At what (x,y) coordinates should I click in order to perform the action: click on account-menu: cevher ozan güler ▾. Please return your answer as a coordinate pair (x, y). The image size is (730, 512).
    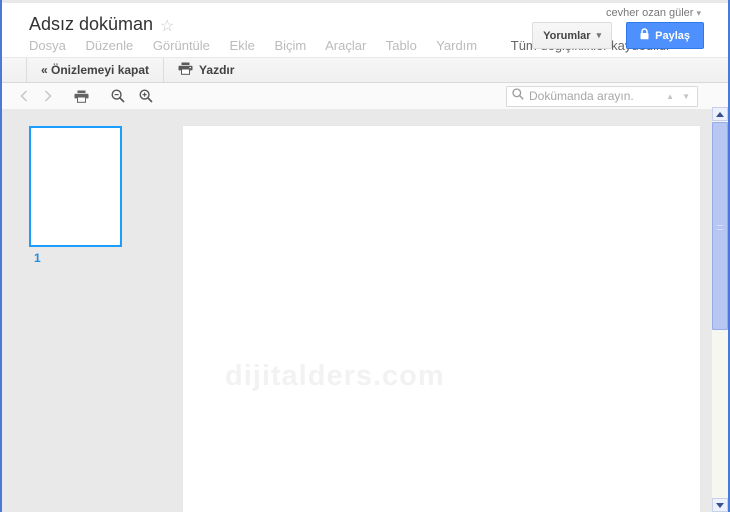
    Looking at the image, I should click on (653, 13).